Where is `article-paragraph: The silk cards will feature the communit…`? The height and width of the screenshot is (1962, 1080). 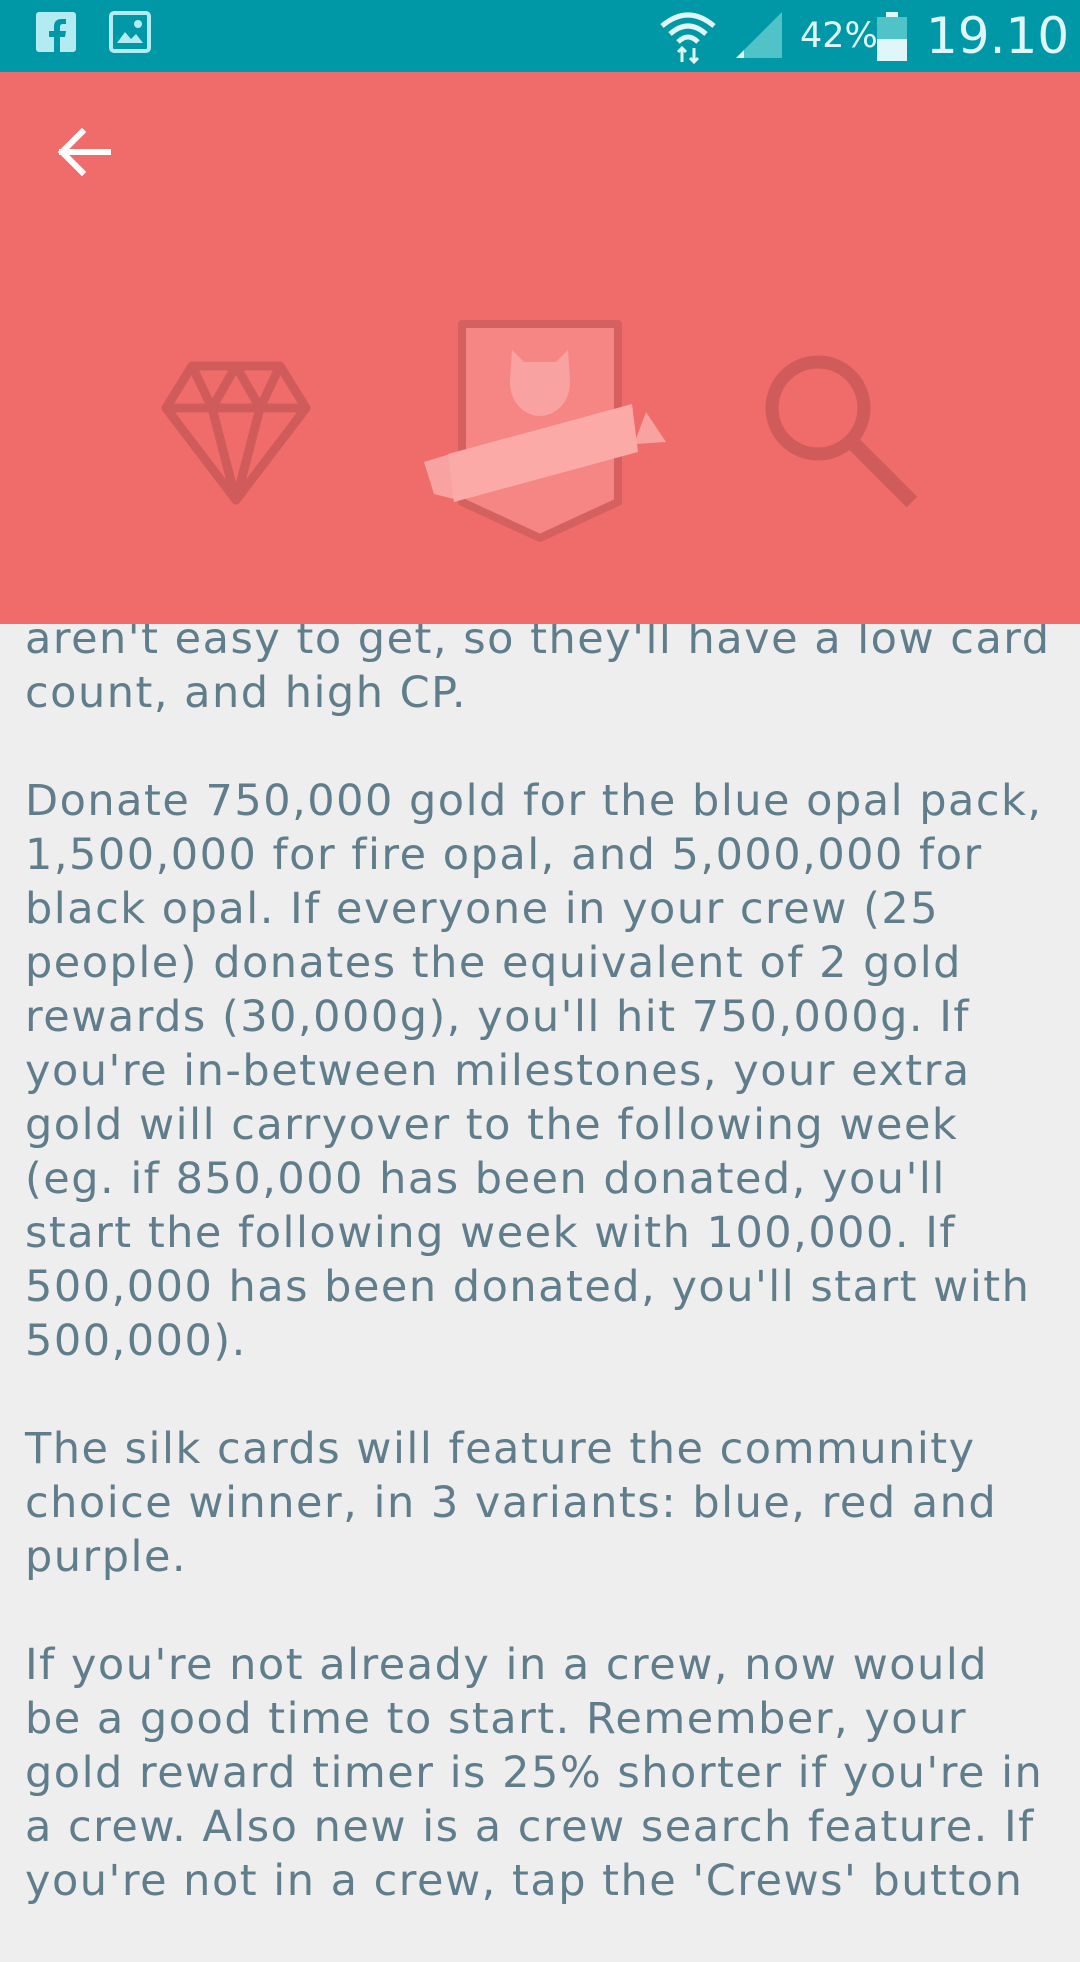
article-paragraph: The silk cards will feature the communit… is located at coordinates (511, 1503).